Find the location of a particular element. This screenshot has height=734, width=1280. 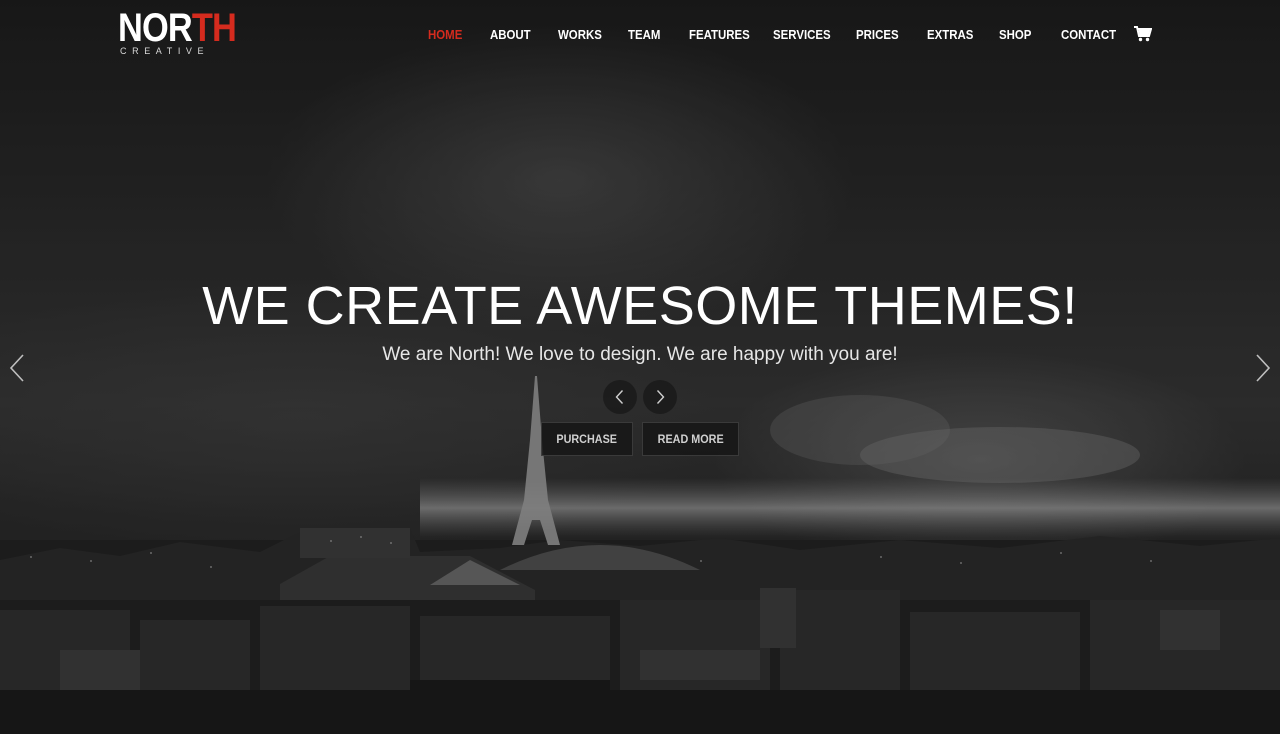

hero-headline: WE CREATE AWESOME THEMES! is located at coordinates (640, 306).